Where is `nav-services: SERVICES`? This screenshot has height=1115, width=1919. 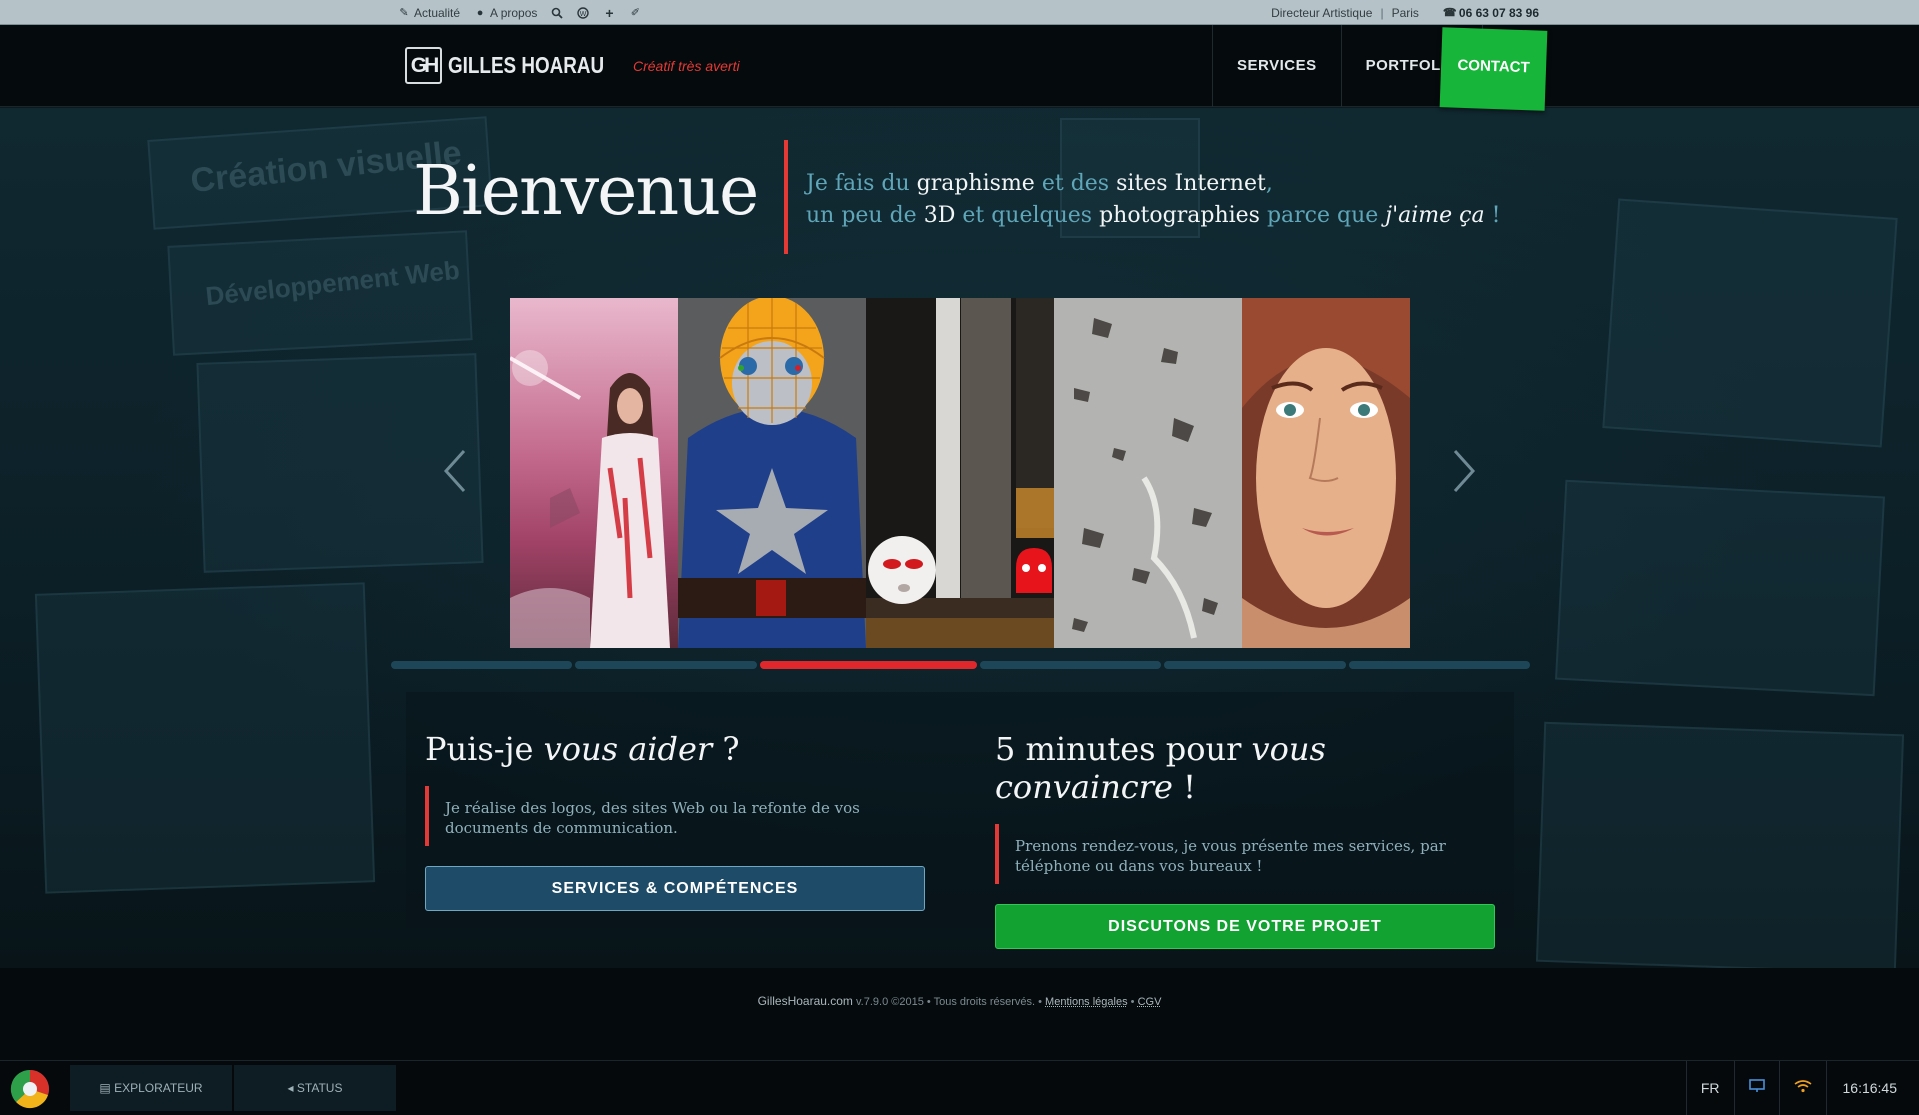
nav-services: SERVICES is located at coordinates (1276, 66).